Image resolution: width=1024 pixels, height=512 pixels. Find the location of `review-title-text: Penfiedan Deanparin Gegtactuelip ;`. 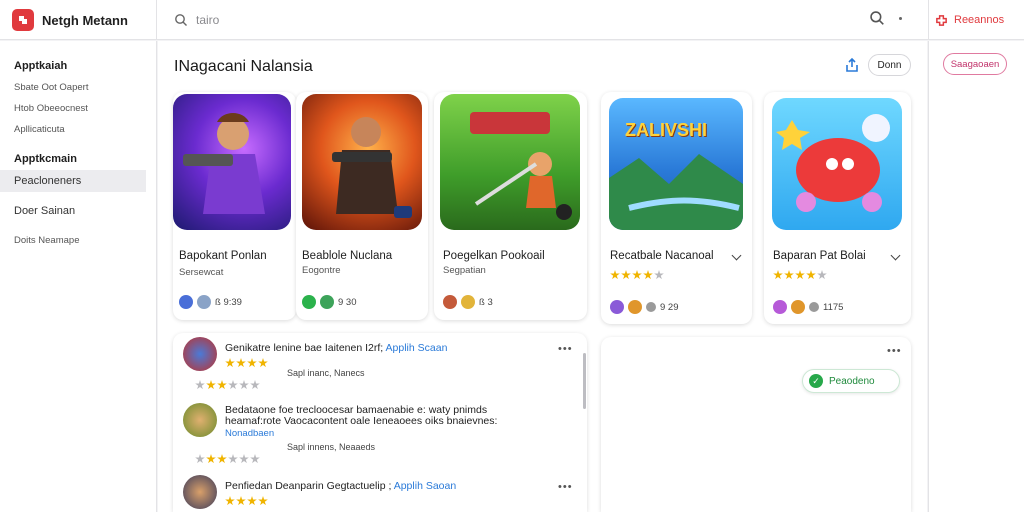

review-title-text: Penfiedan Deanparin Gegtactuelip ; is located at coordinates (308, 486).